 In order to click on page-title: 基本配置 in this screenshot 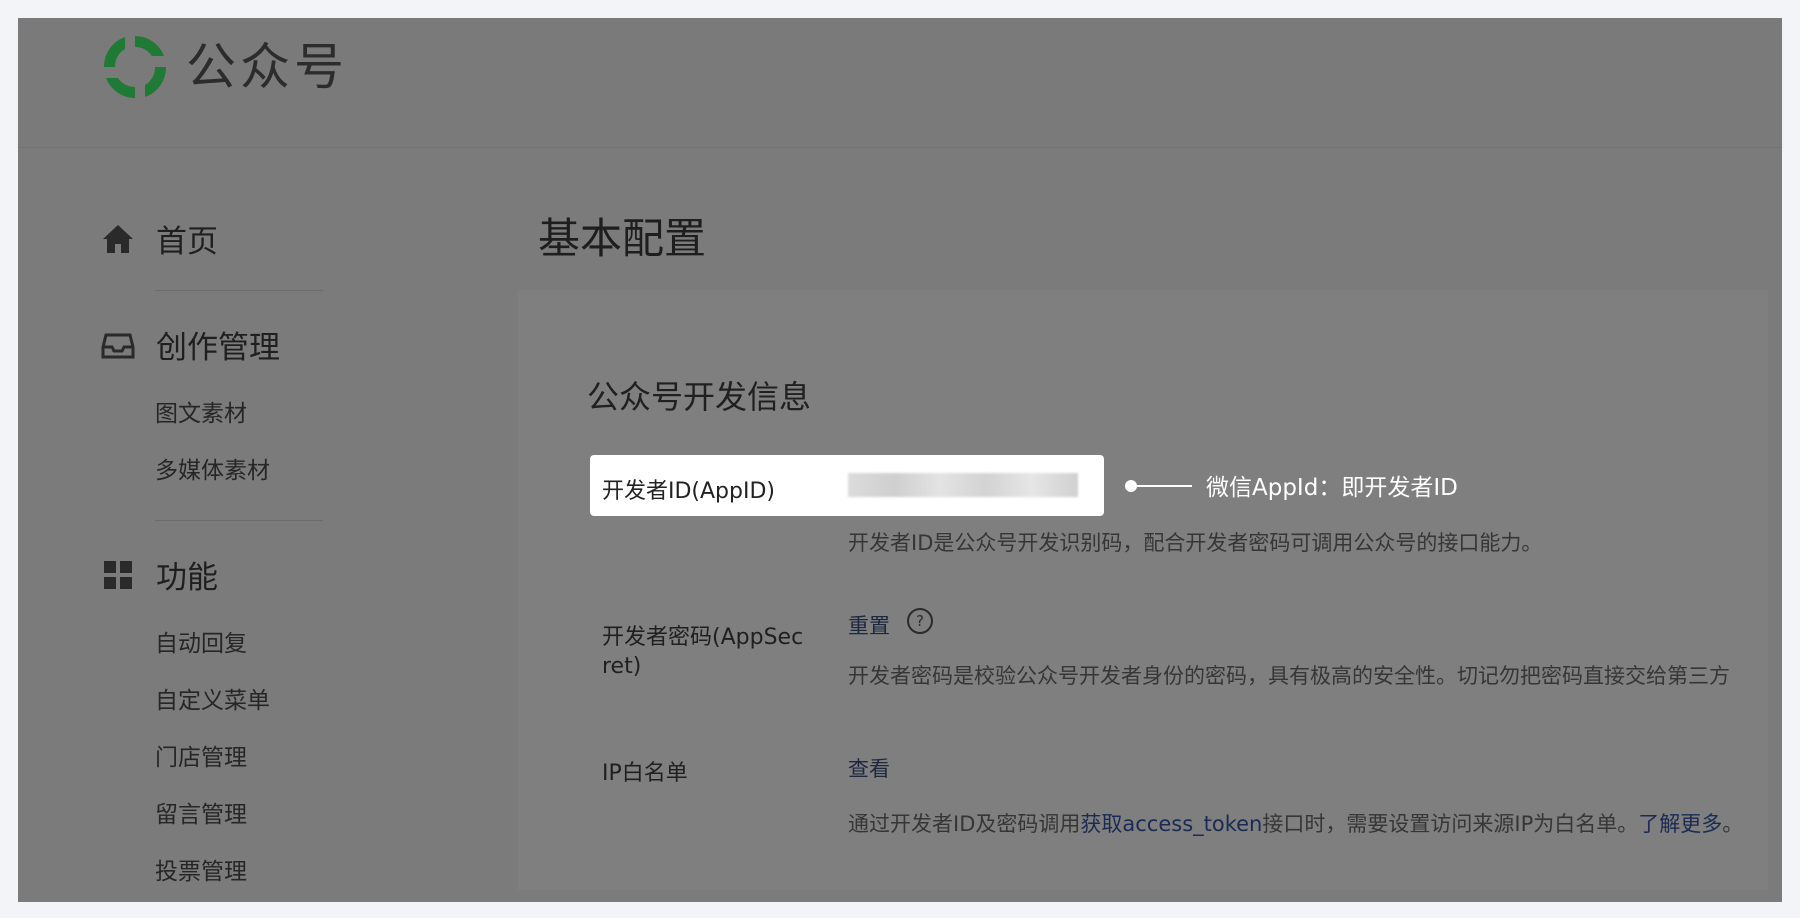, I will do `click(622, 238)`.